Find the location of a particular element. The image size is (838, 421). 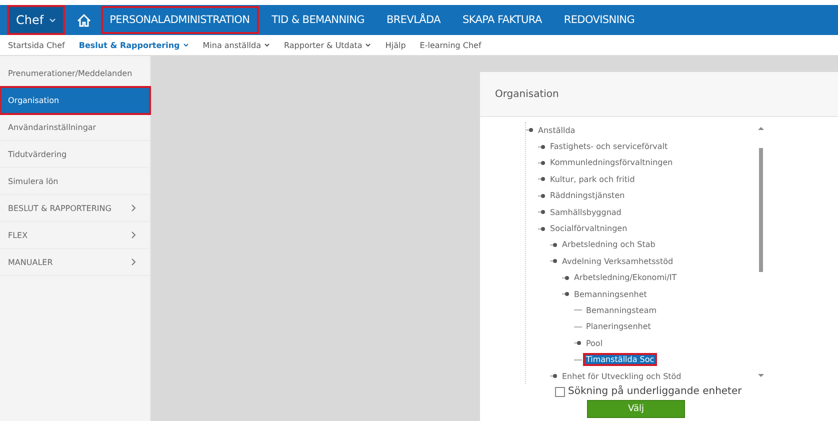

sidebar-item: Tidutvärdering is located at coordinates (75, 154).